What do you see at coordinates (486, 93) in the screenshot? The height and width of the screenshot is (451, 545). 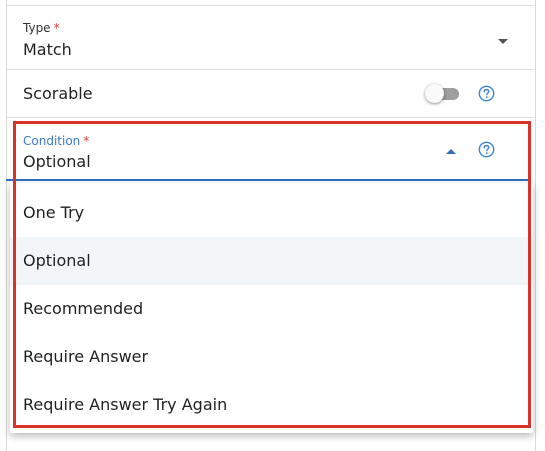 I see `help-circle-icon` at bounding box center [486, 93].